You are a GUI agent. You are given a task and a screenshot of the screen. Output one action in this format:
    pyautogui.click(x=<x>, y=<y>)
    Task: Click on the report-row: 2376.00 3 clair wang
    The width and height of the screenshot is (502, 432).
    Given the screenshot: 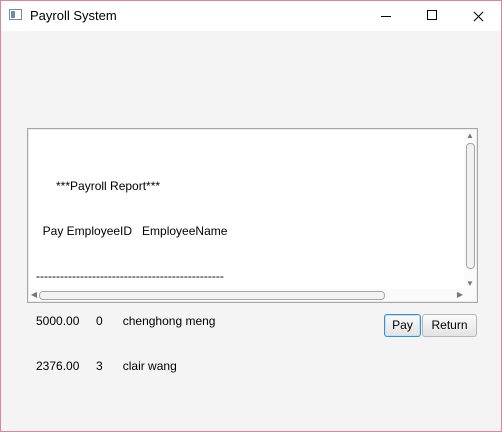 What is the action you would take?
    pyautogui.click(x=106, y=366)
    